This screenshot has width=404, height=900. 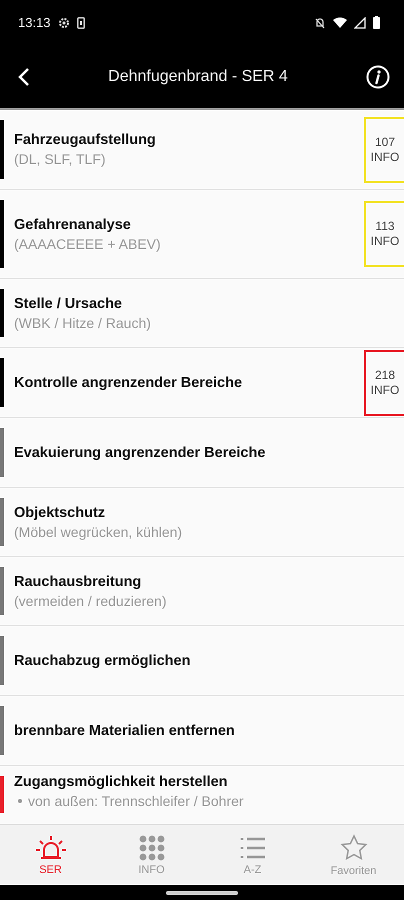 What do you see at coordinates (202, 892) in the screenshot?
I see `home-indicator` at bounding box center [202, 892].